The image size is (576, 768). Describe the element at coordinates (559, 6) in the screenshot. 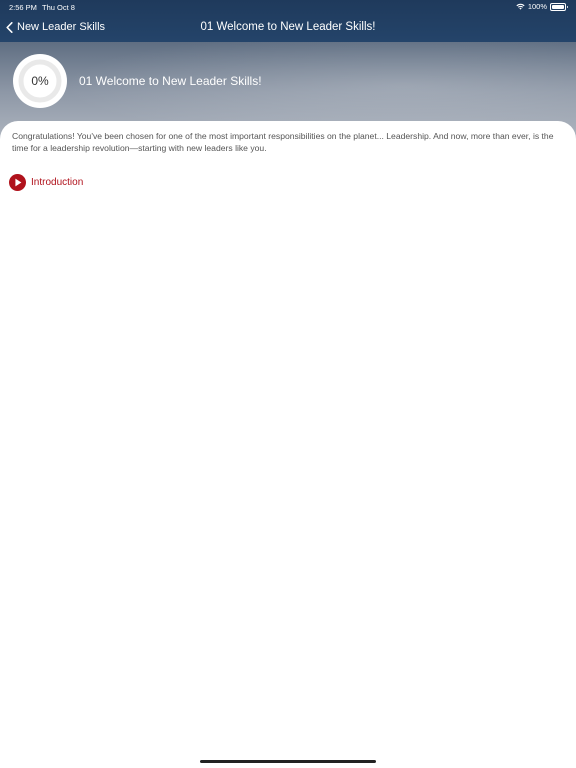

I see `battery-icon` at that location.